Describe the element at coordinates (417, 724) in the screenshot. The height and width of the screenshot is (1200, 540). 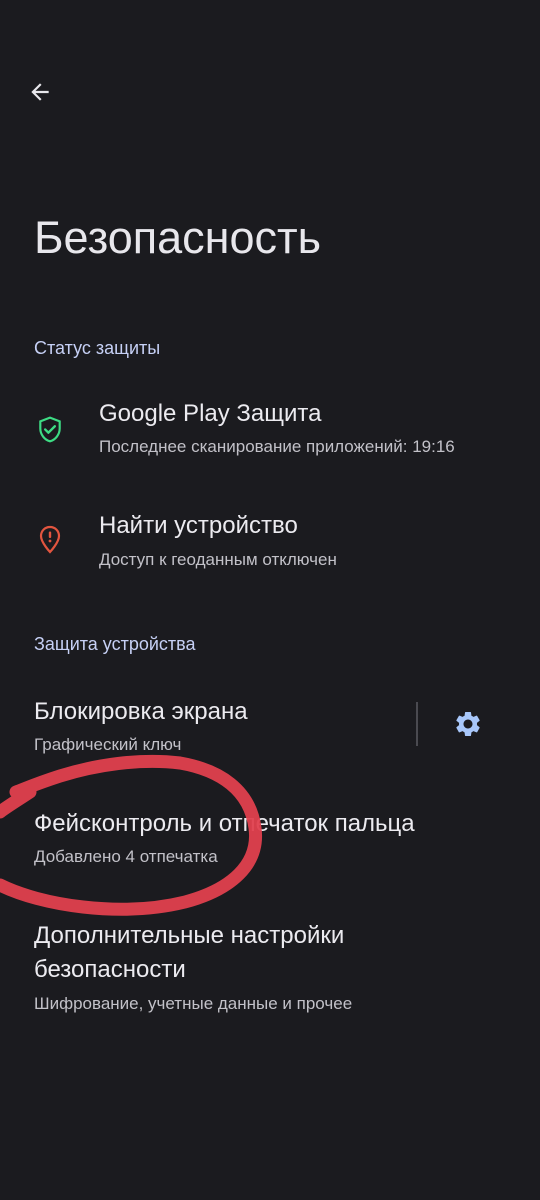
I see `vertical-divider` at that location.